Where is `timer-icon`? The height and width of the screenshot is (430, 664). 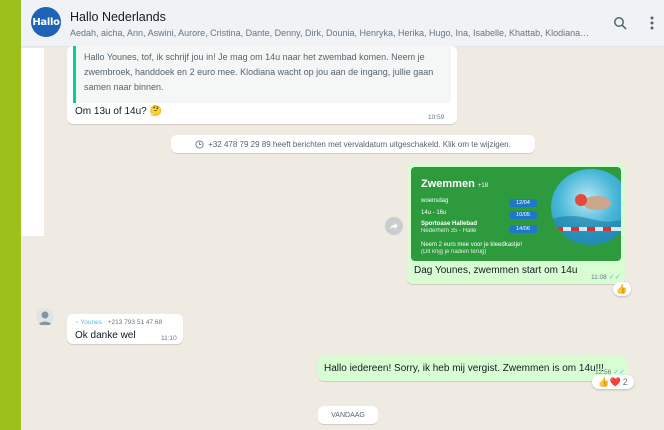
timer-icon is located at coordinates (199, 144).